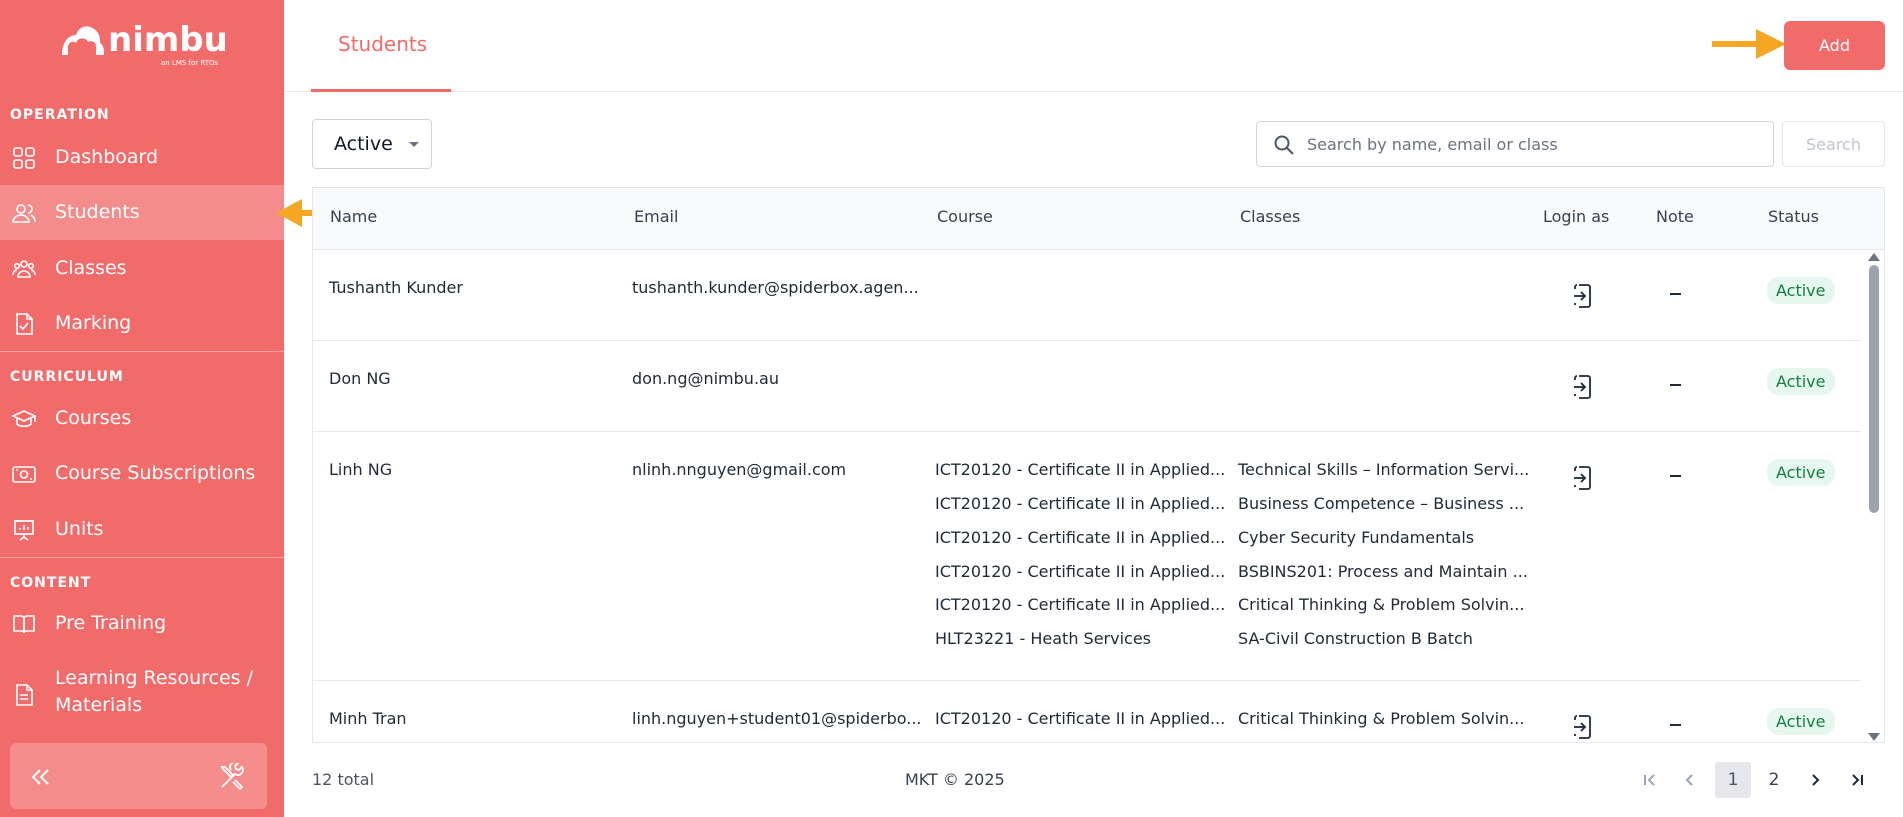  What do you see at coordinates (1284, 145) in the screenshot?
I see `search-icon` at bounding box center [1284, 145].